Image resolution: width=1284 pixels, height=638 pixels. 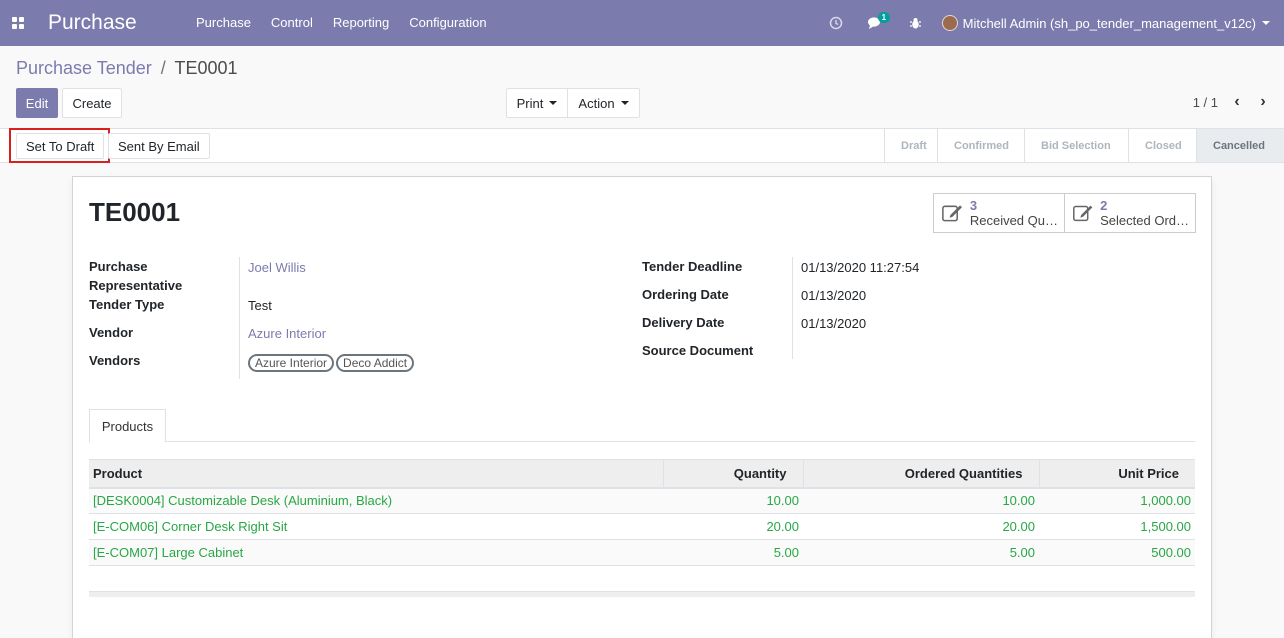 What do you see at coordinates (376, 474) in the screenshot?
I see `column-header-product: Product` at bounding box center [376, 474].